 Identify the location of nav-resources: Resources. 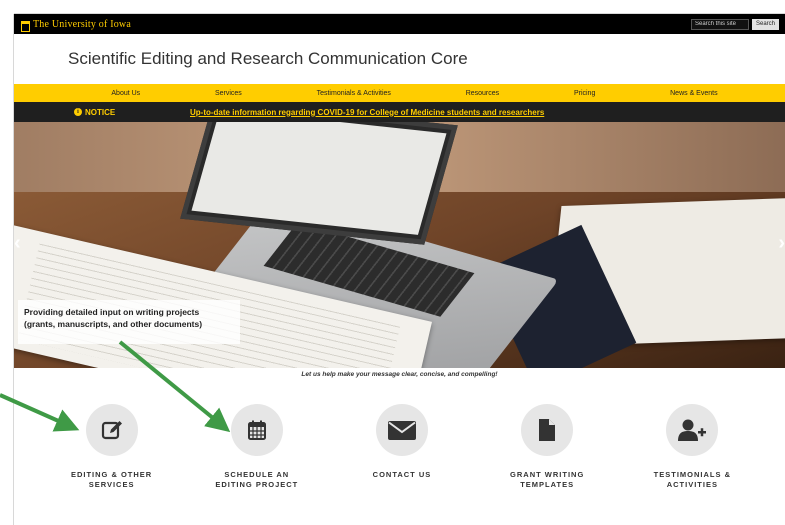
(482, 93).